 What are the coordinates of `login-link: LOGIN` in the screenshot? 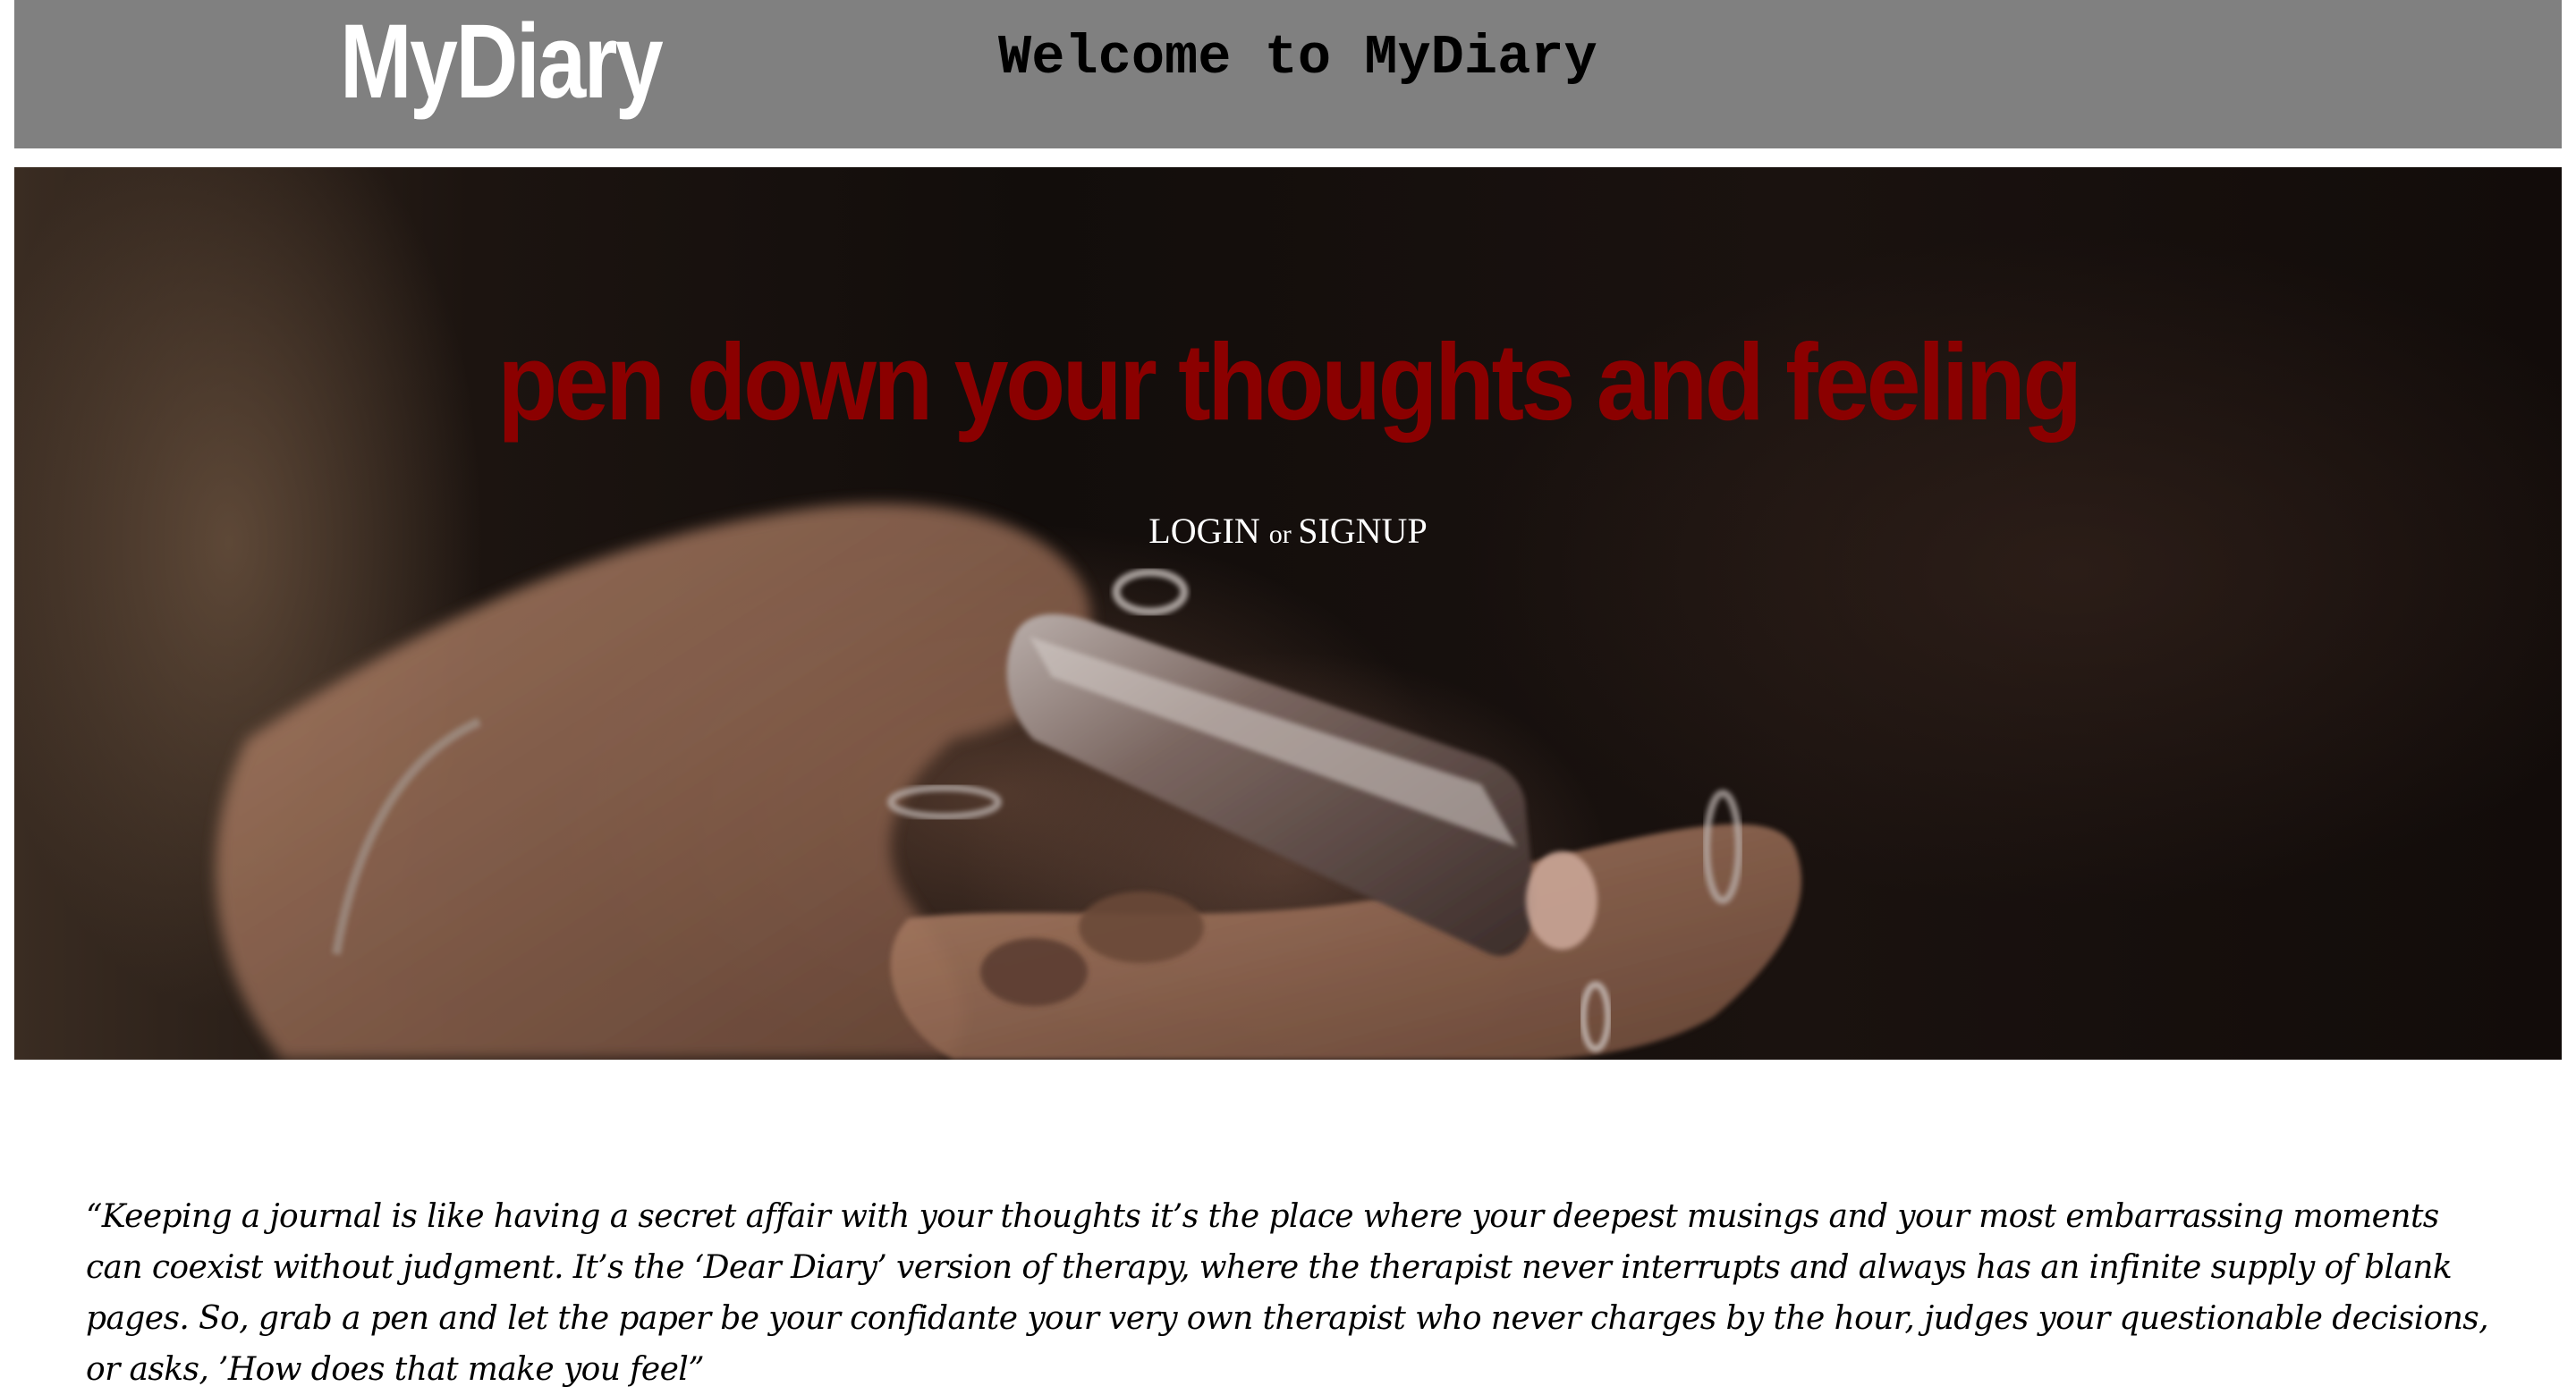 It's located at (1203, 531).